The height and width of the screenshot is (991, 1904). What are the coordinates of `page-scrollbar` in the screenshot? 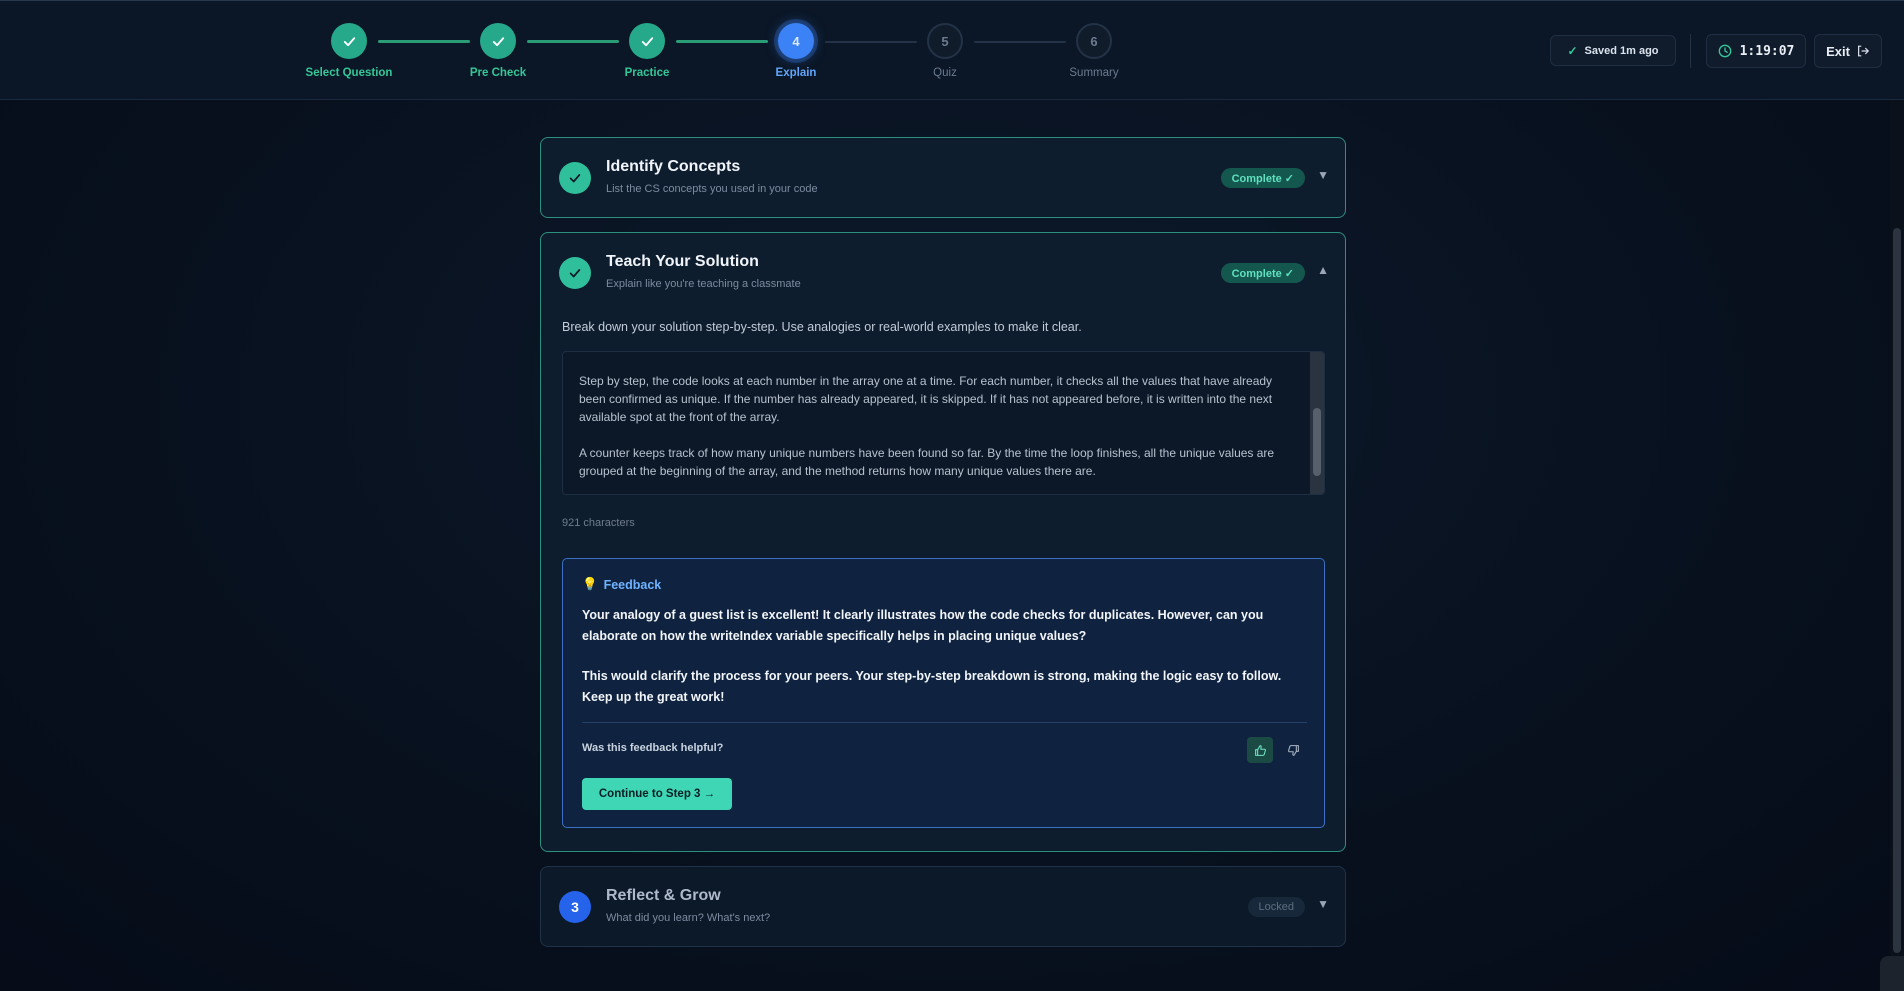 It's located at (1897, 545).